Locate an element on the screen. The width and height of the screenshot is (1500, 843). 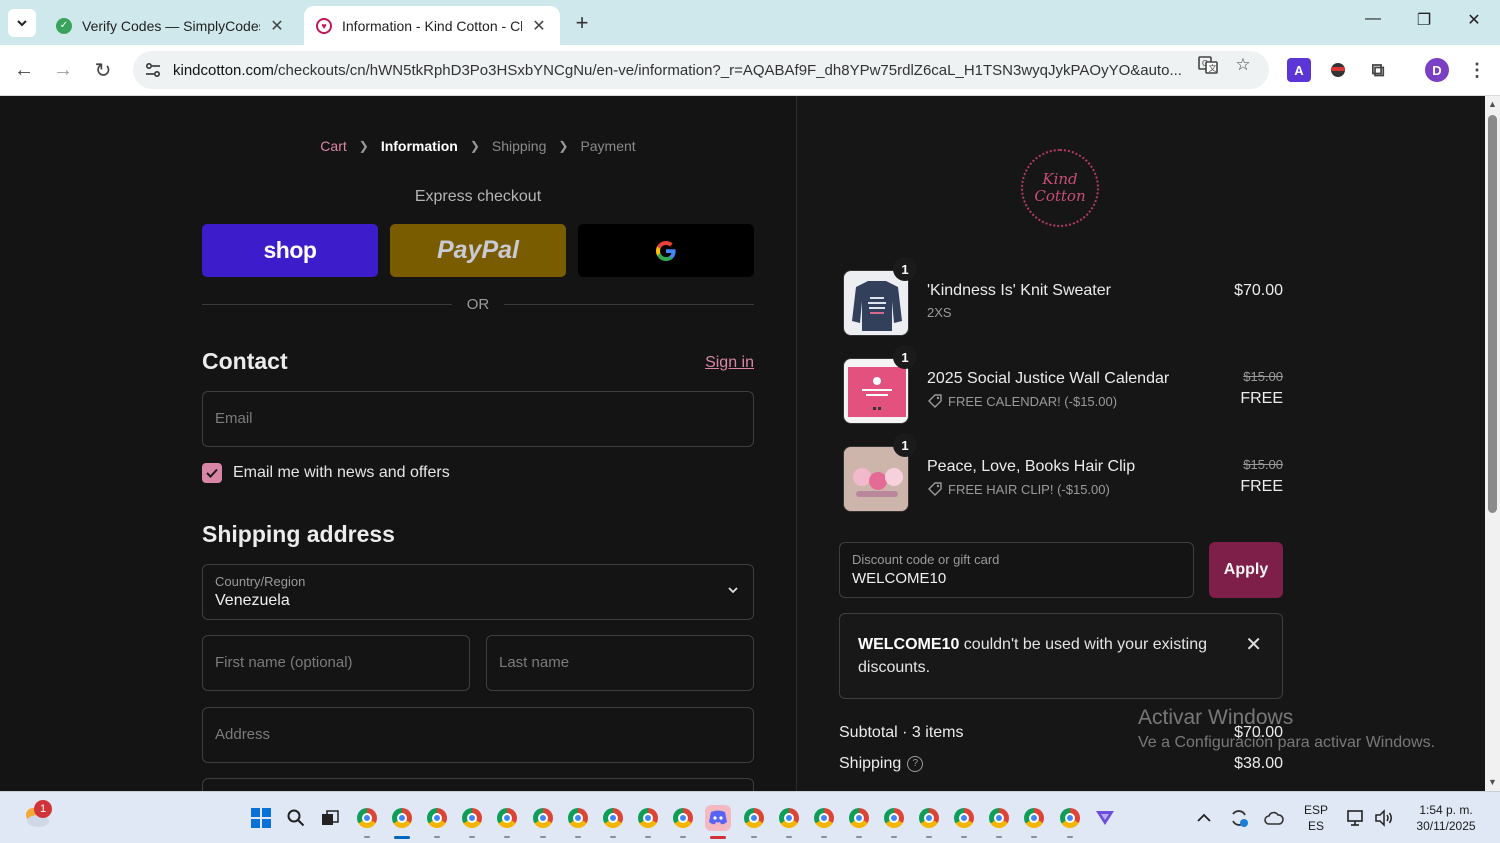
translate-icon: G文 is located at coordinates (1208, 65).